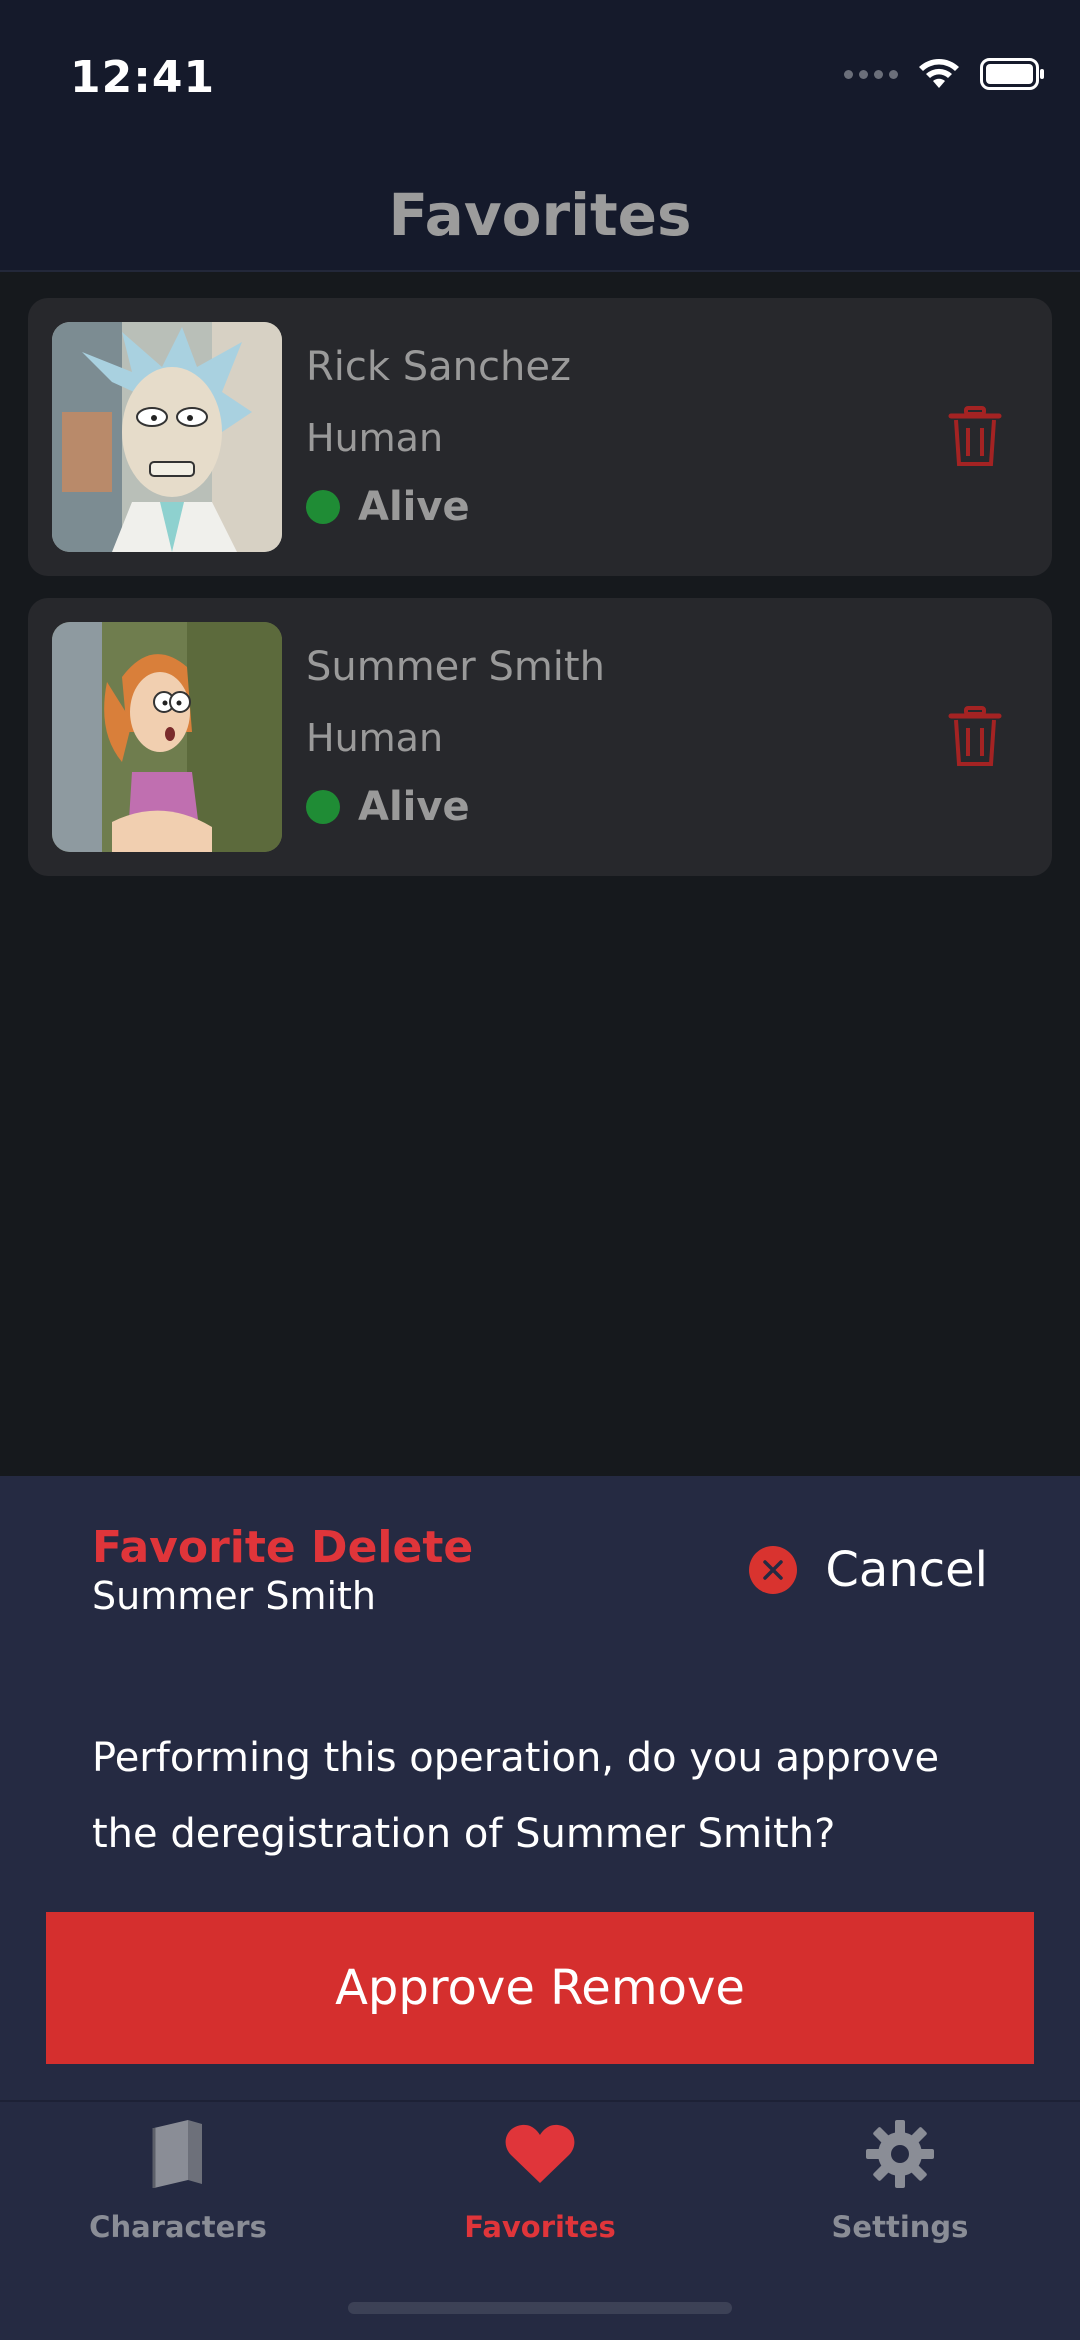 This screenshot has height=2340, width=1080. I want to click on tab-label: Characters, so click(178, 2227).